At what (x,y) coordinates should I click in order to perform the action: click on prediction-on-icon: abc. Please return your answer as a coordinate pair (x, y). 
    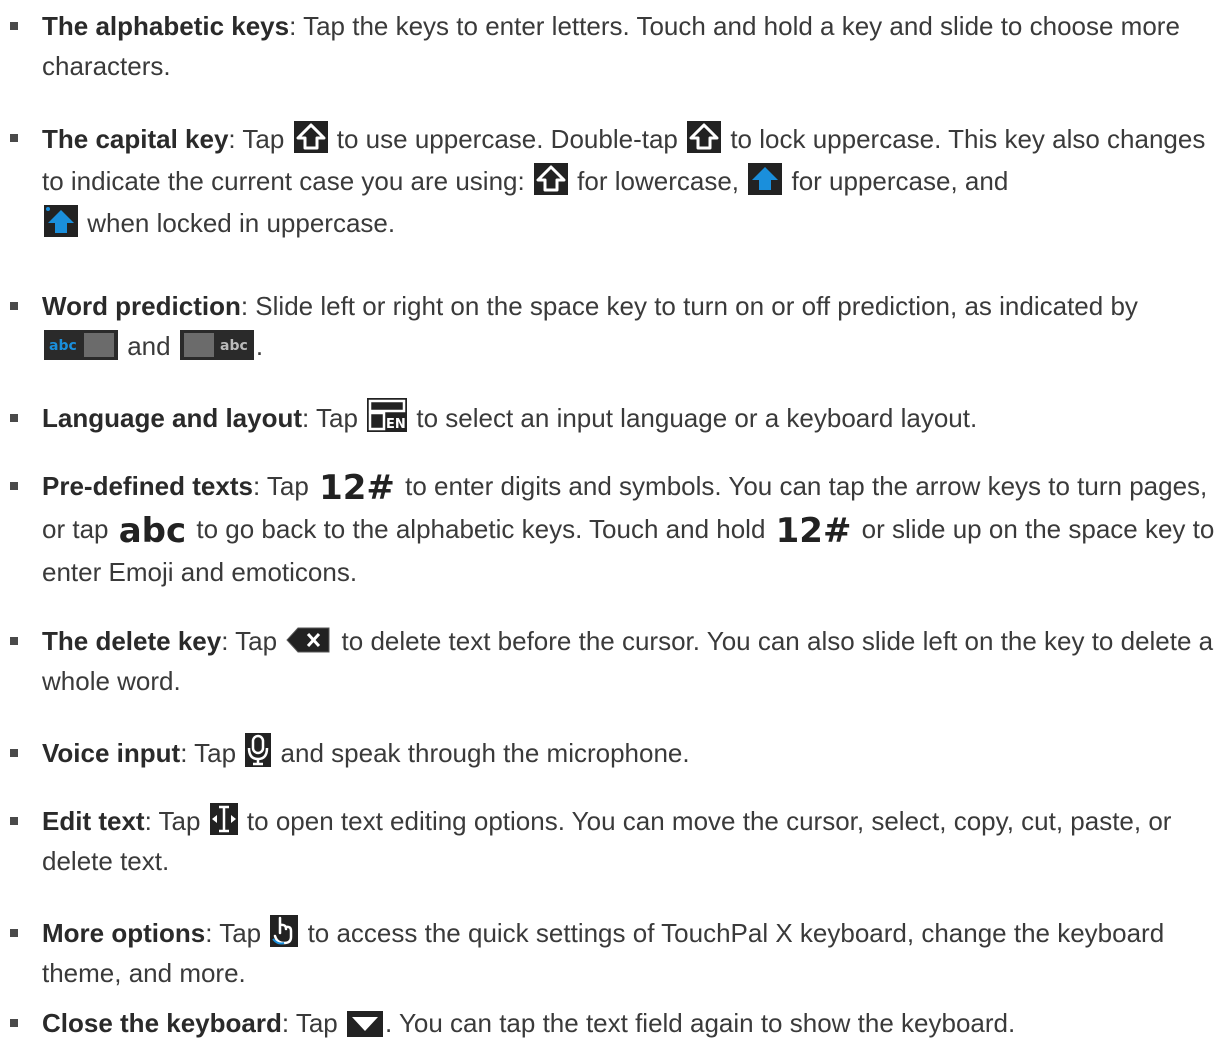
    Looking at the image, I should click on (81, 345).